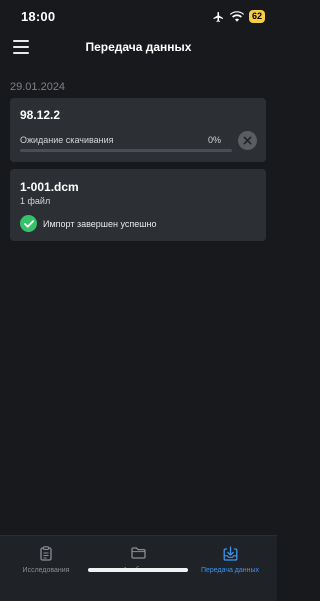 The image size is (320, 601). Describe the element at coordinates (218, 17) in the screenshot. I see `airplane-icon` at that location.